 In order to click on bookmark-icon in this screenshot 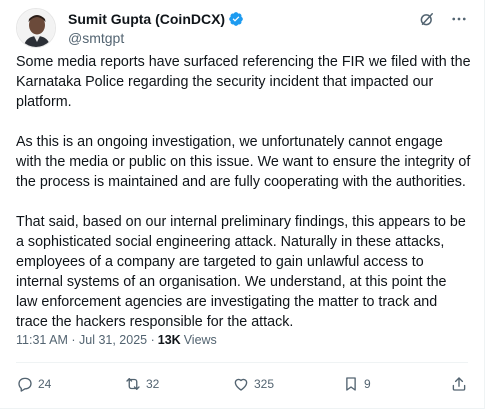, I will do `click(351, 384)`.